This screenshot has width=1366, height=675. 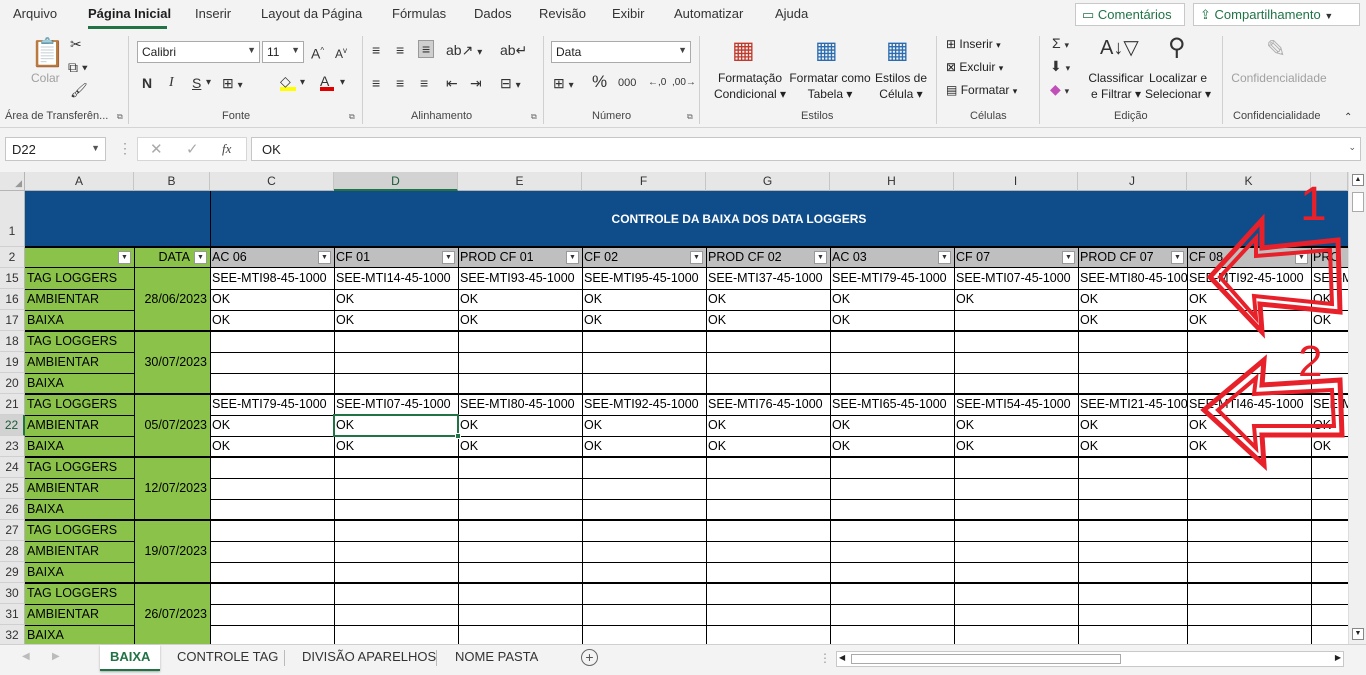 I want to click on sensor-header: PROD CF 01 ▼, so click(x=520, y=257).